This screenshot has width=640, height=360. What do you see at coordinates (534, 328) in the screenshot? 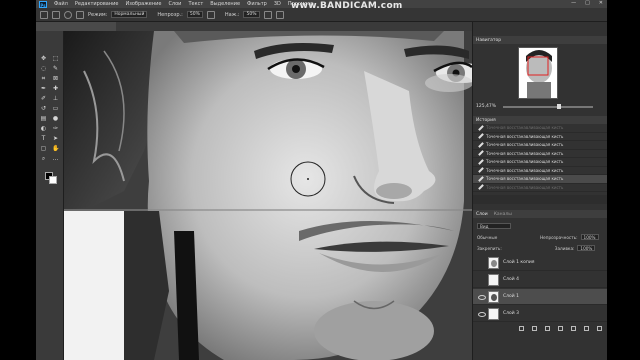
I see `fx-icon` at bounding box center [534, 328].